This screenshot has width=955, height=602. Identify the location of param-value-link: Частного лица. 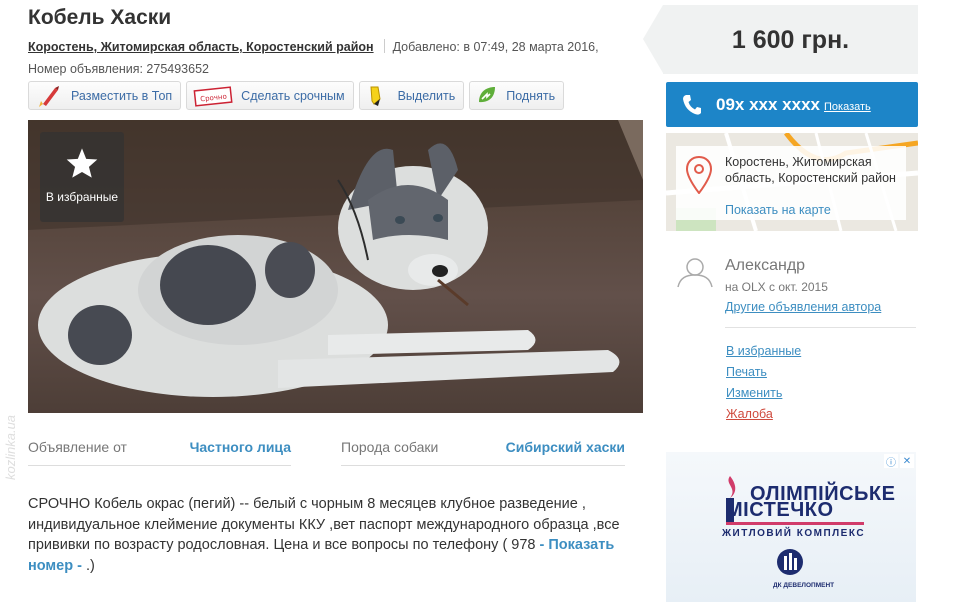
(240, 447).